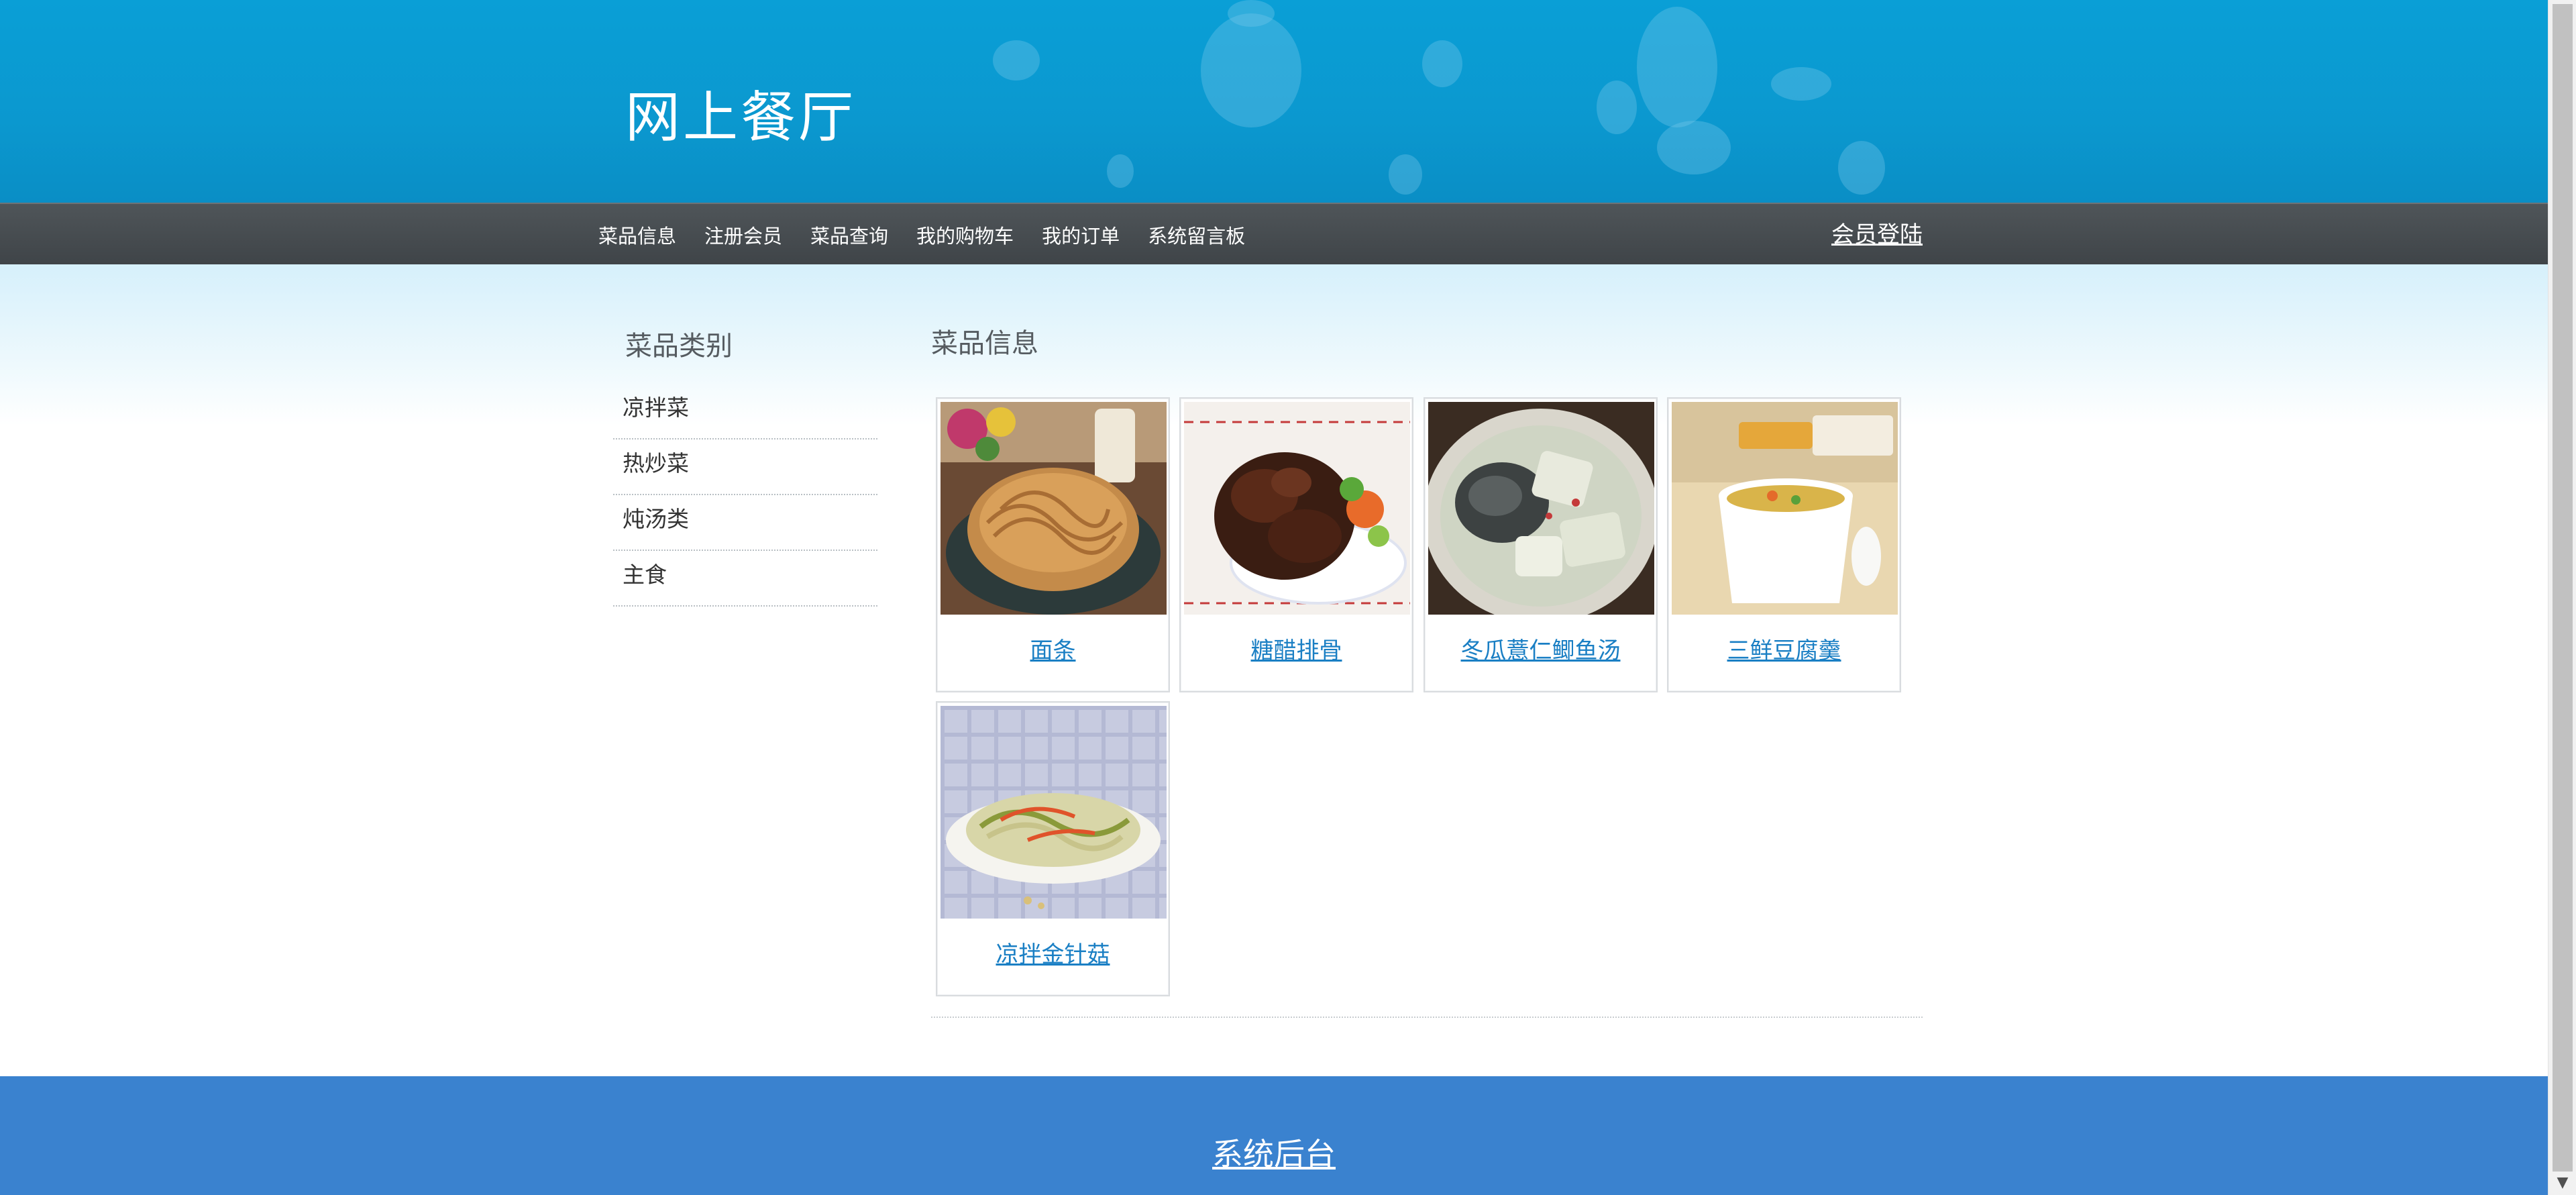 This screenshot has width=2576, height=1195. What do you see at coordinates (743, 235) in the screenshot?
I see `nav-item-register: 注册会员` at bounding box center [743, 235].